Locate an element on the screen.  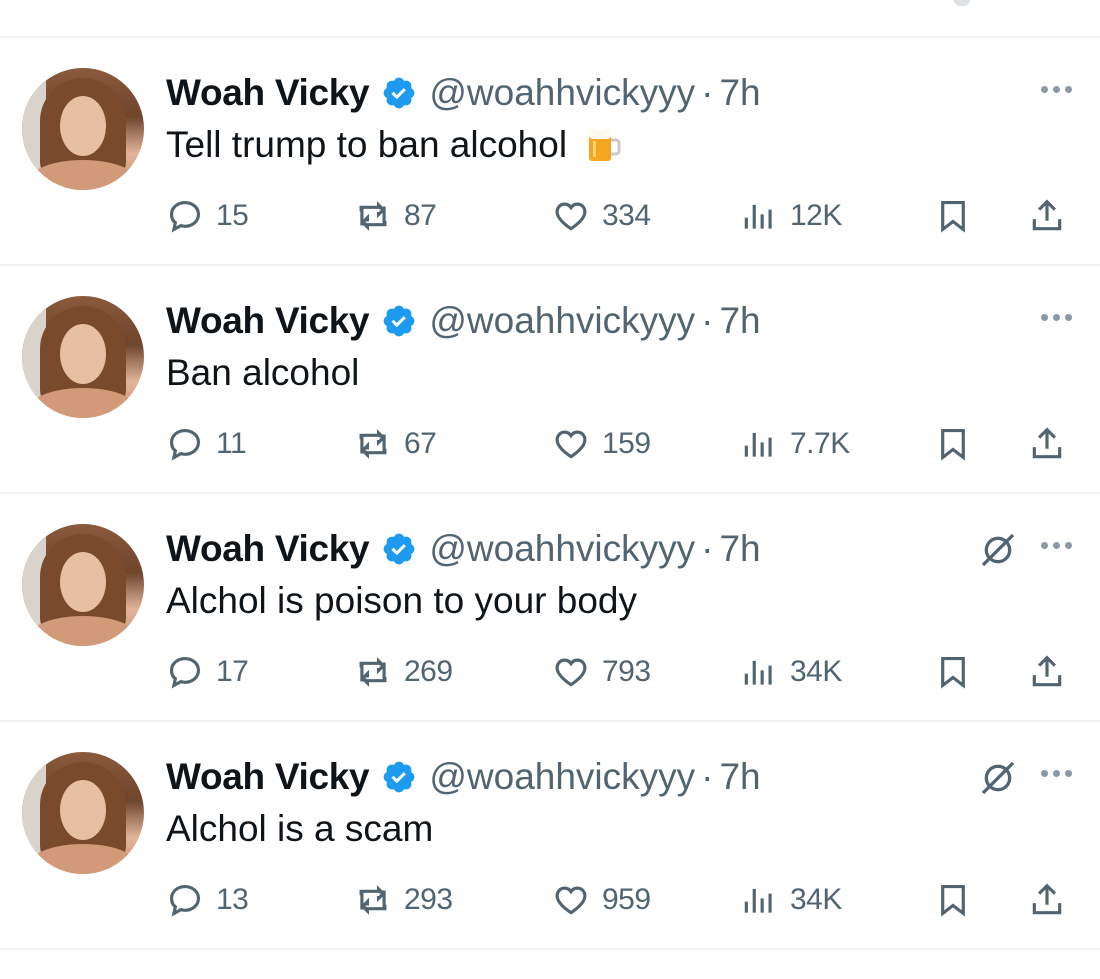
tweet-text: Tell trump to ban alcohol is located at coordinates (394, 145).